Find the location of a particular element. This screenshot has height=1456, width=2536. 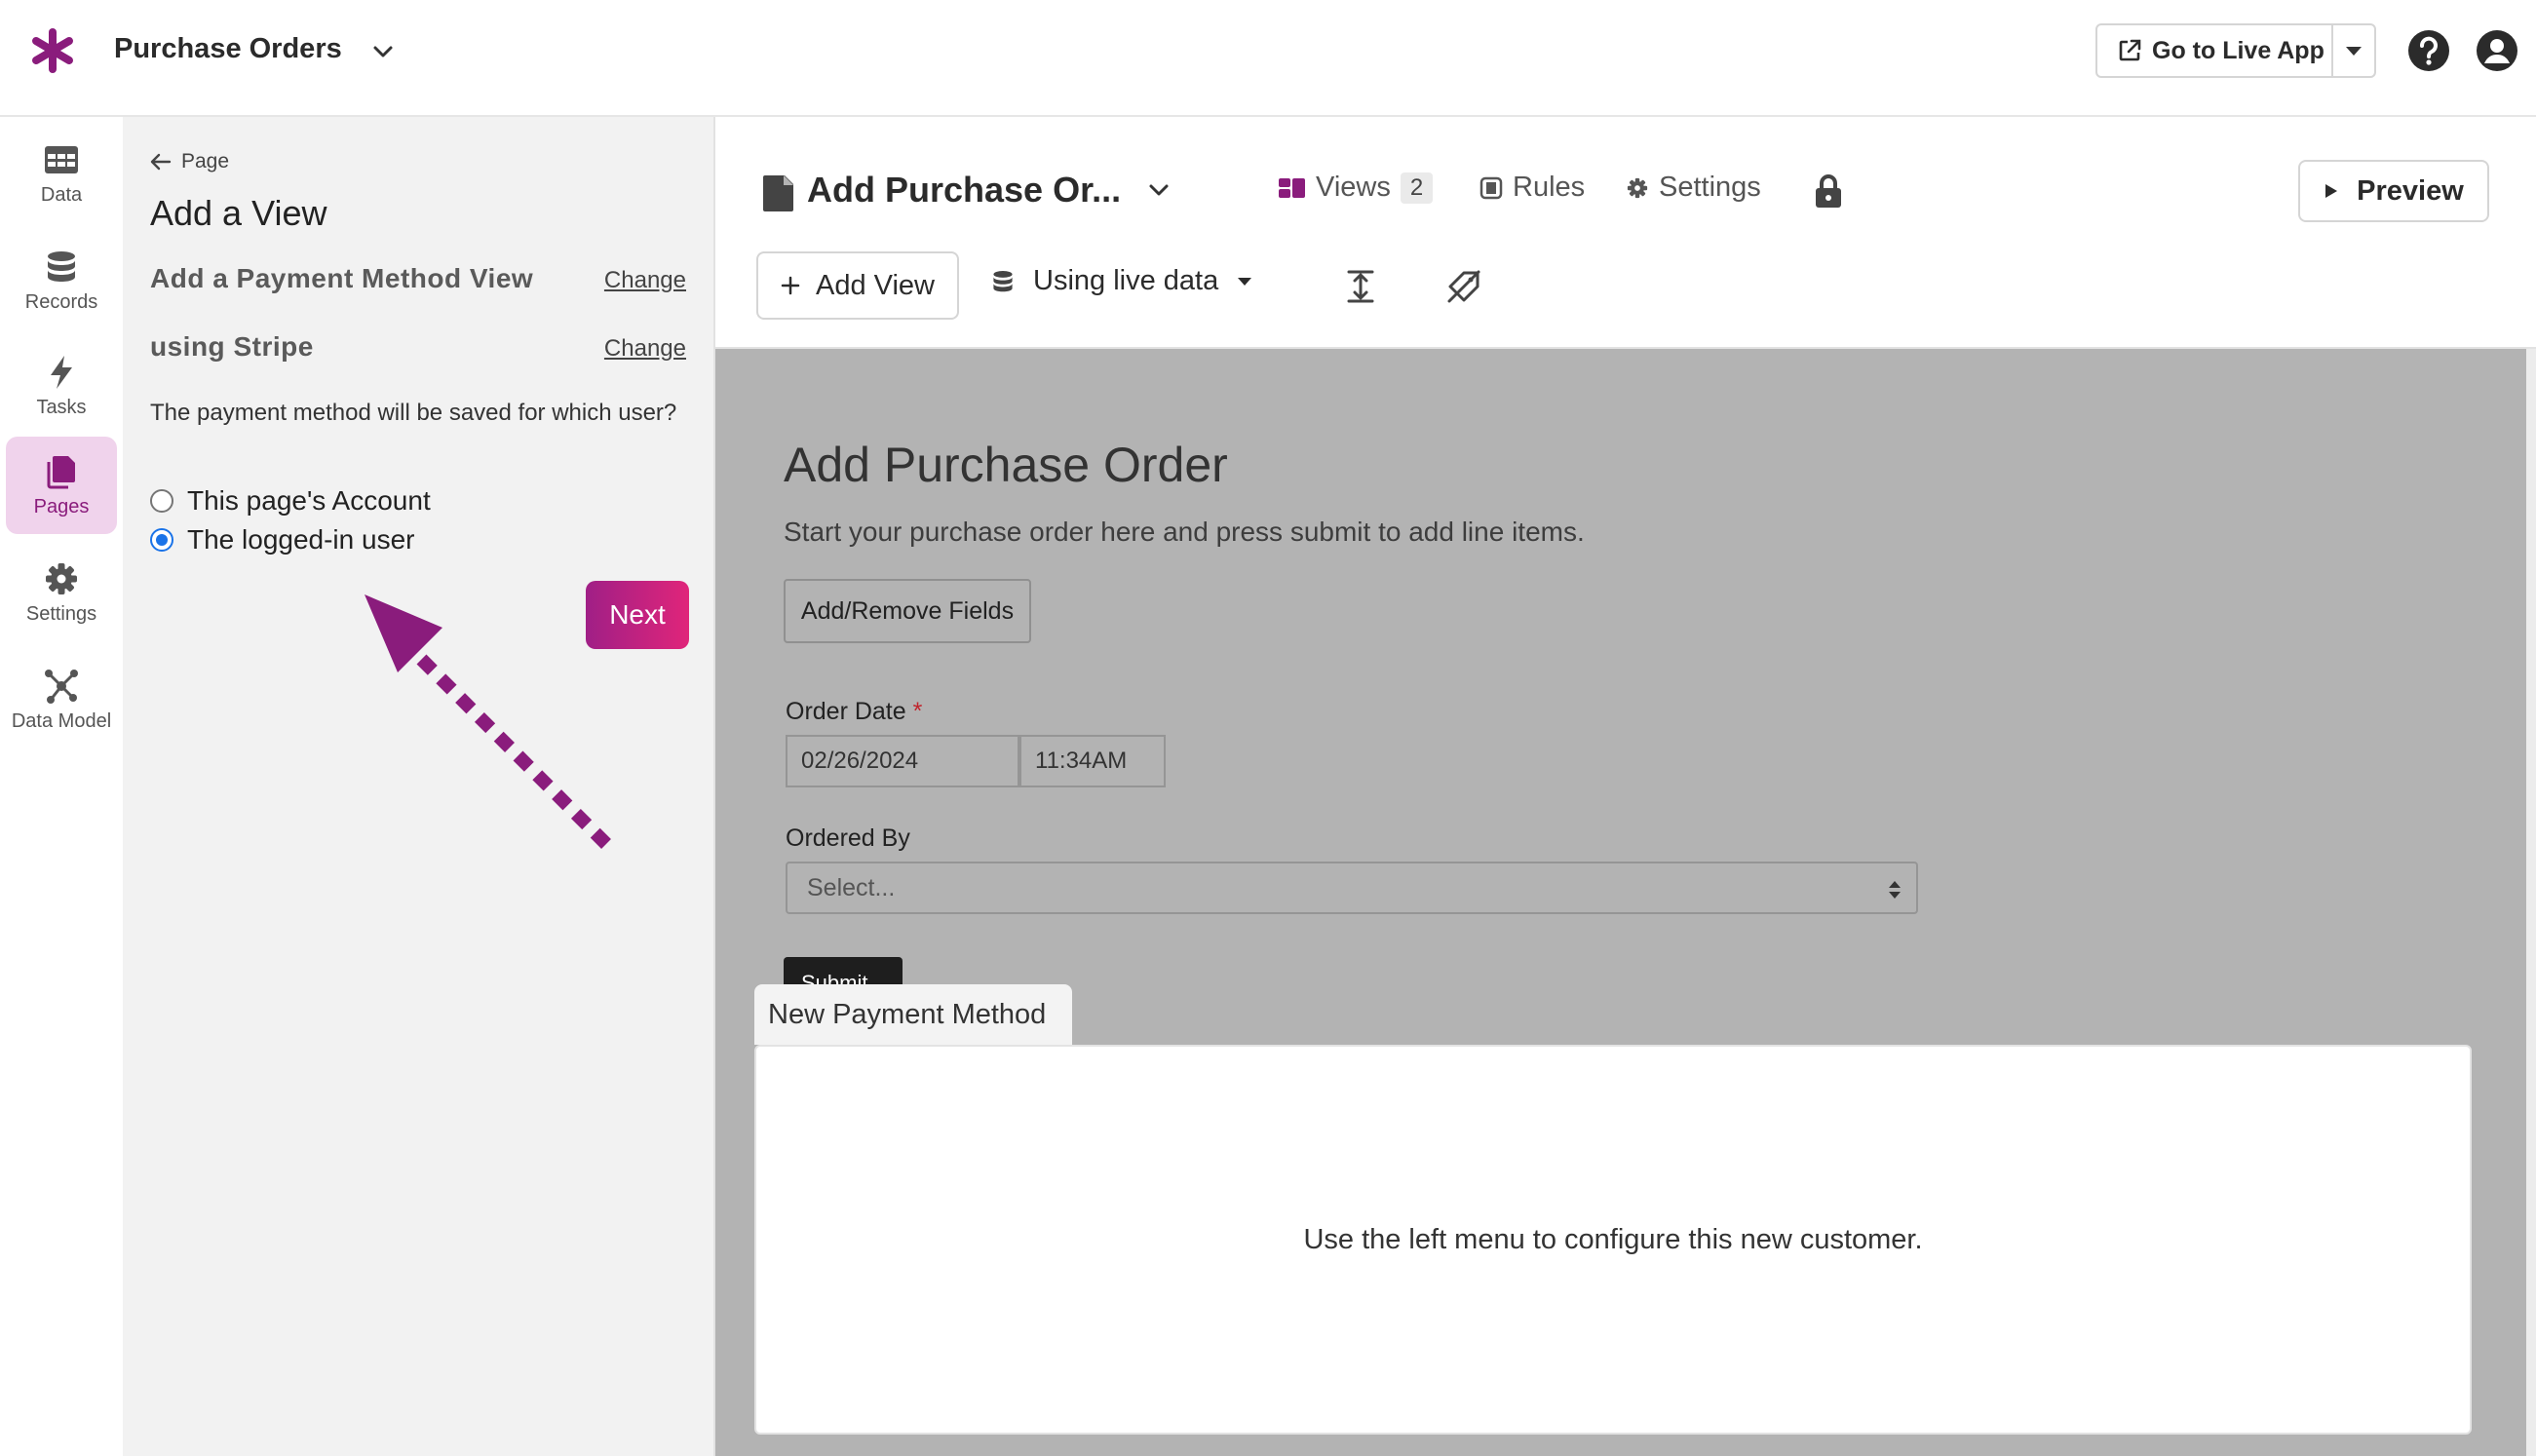

asterisk-logo-icon is located at coordinates (52, 50).